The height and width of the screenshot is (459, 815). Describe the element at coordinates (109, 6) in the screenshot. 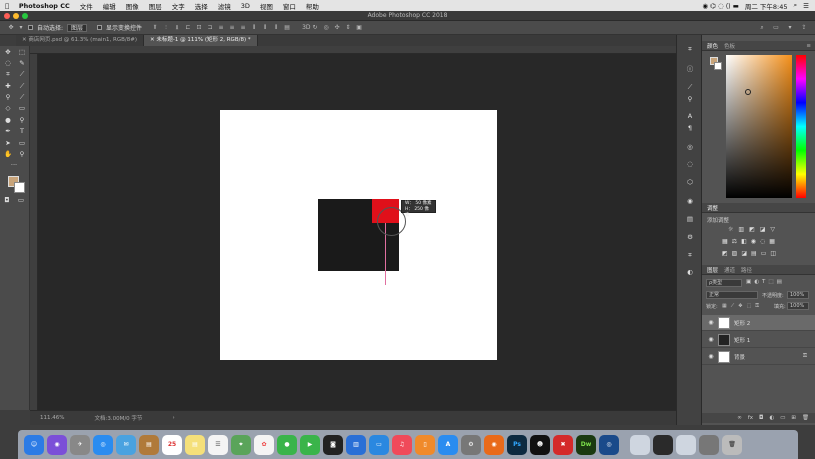

I see `menu-edit: 编辑` at that location.